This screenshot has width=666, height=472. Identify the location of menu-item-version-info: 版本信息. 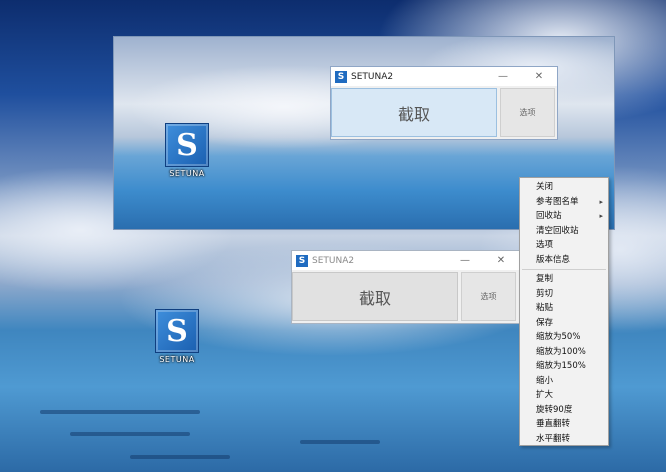
(564, 260).